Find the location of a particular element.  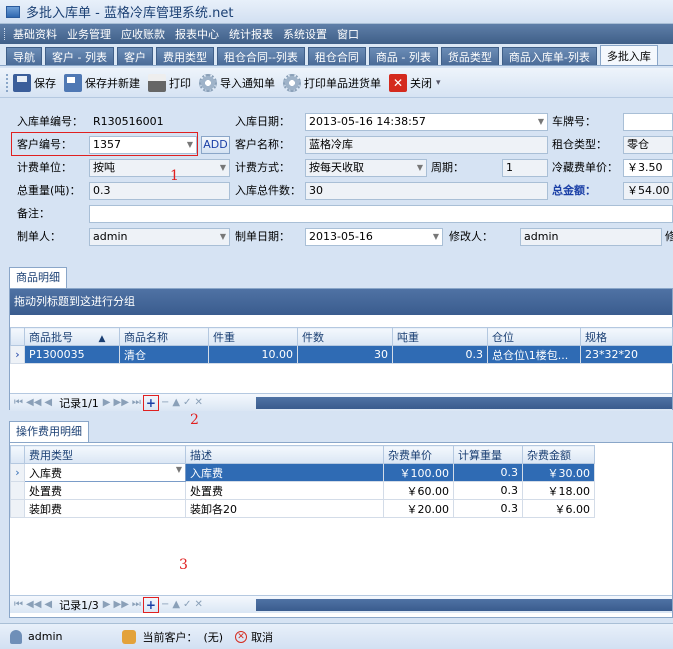

receipt-date-field: 2013-05-16 14:38:57 ▼ is located at coordinates (426, 122).